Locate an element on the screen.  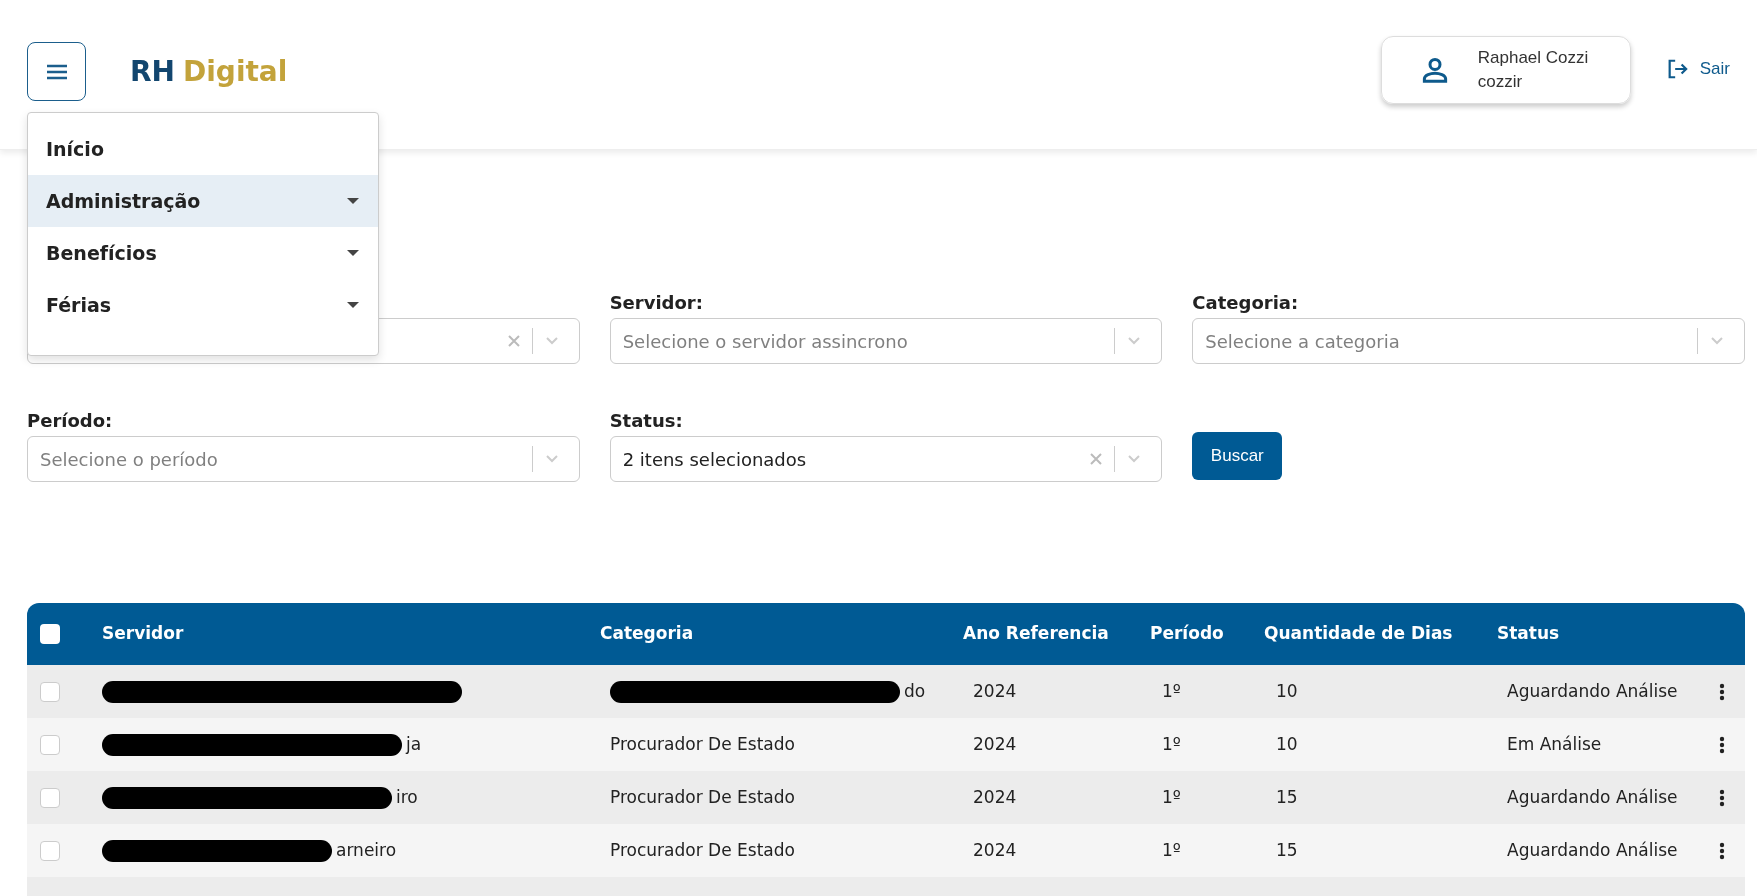
select-field: 2 itens selecionados is located at coordinates (886, 459).